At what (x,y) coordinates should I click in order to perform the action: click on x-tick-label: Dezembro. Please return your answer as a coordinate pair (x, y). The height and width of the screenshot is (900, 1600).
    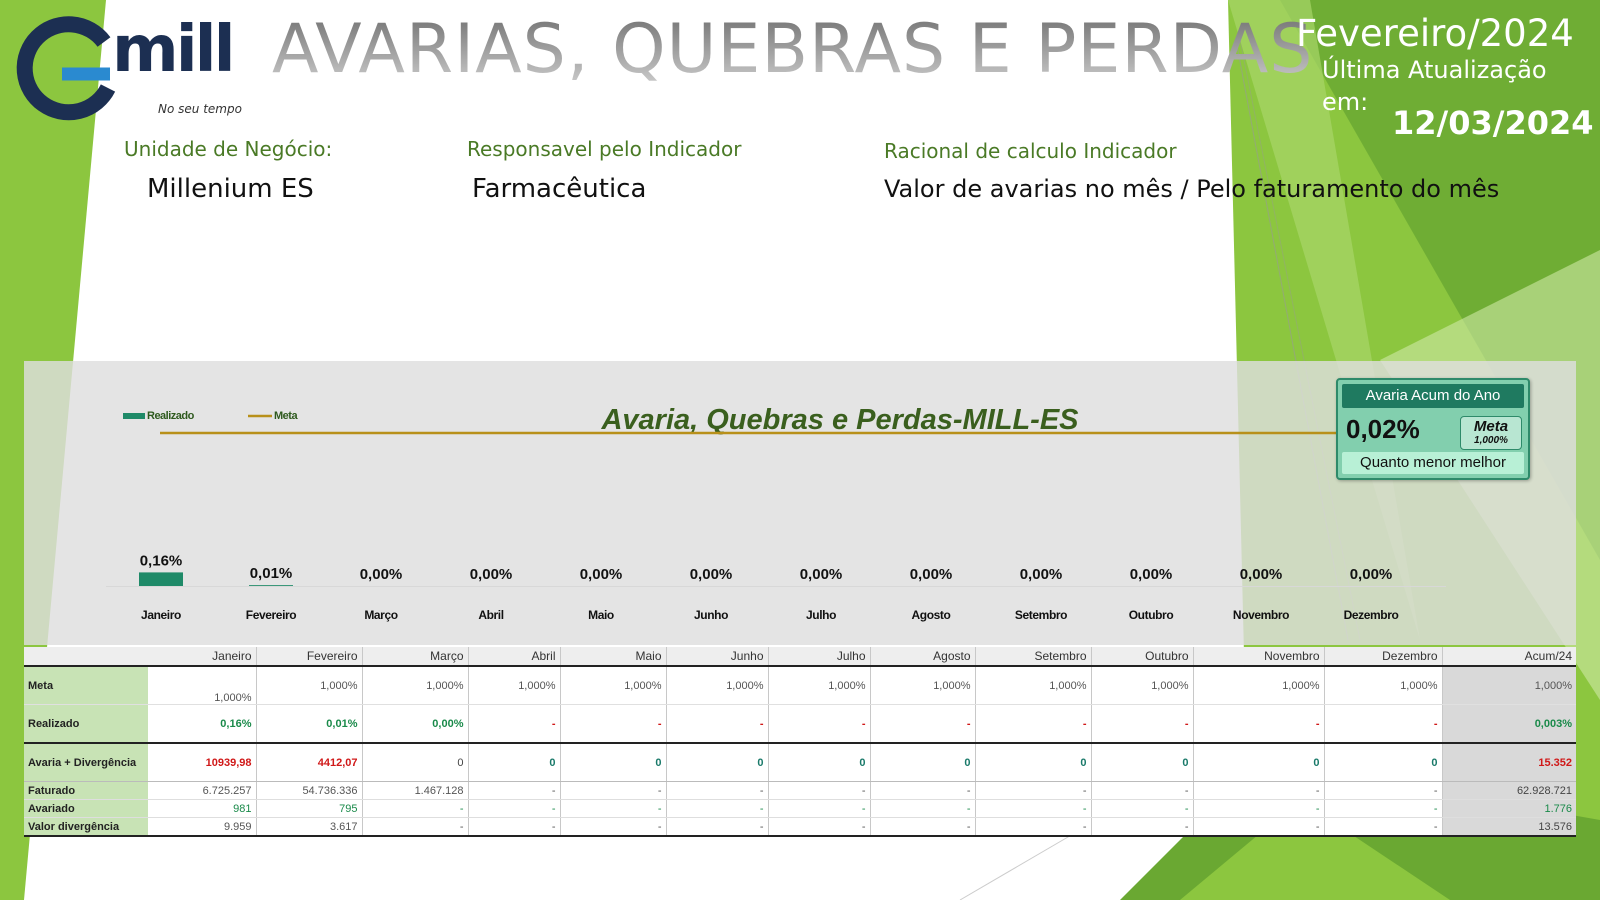
    Looking at the image, I should click on (1371, 615).